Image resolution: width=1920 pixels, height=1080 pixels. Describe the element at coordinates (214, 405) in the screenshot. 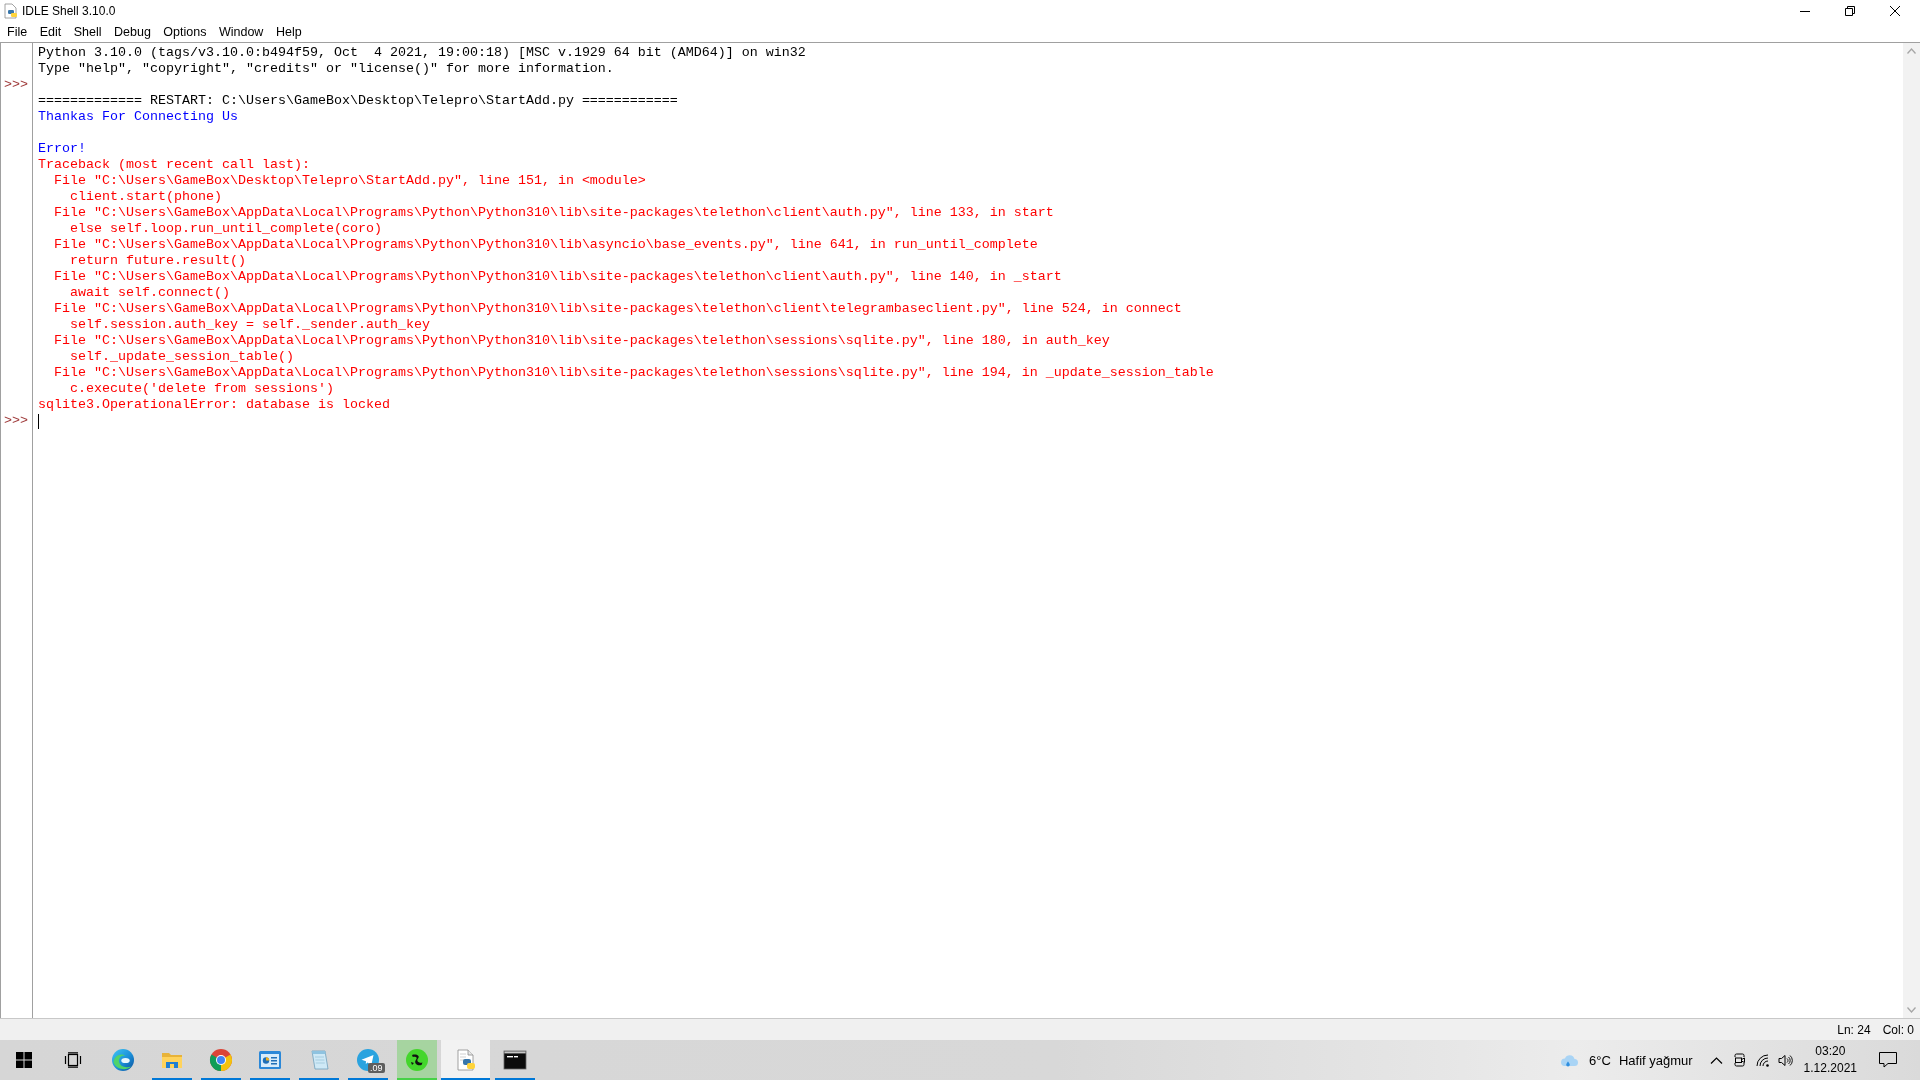

I see `error-text: sqlite3.OperationalError: database is locked` at that location.